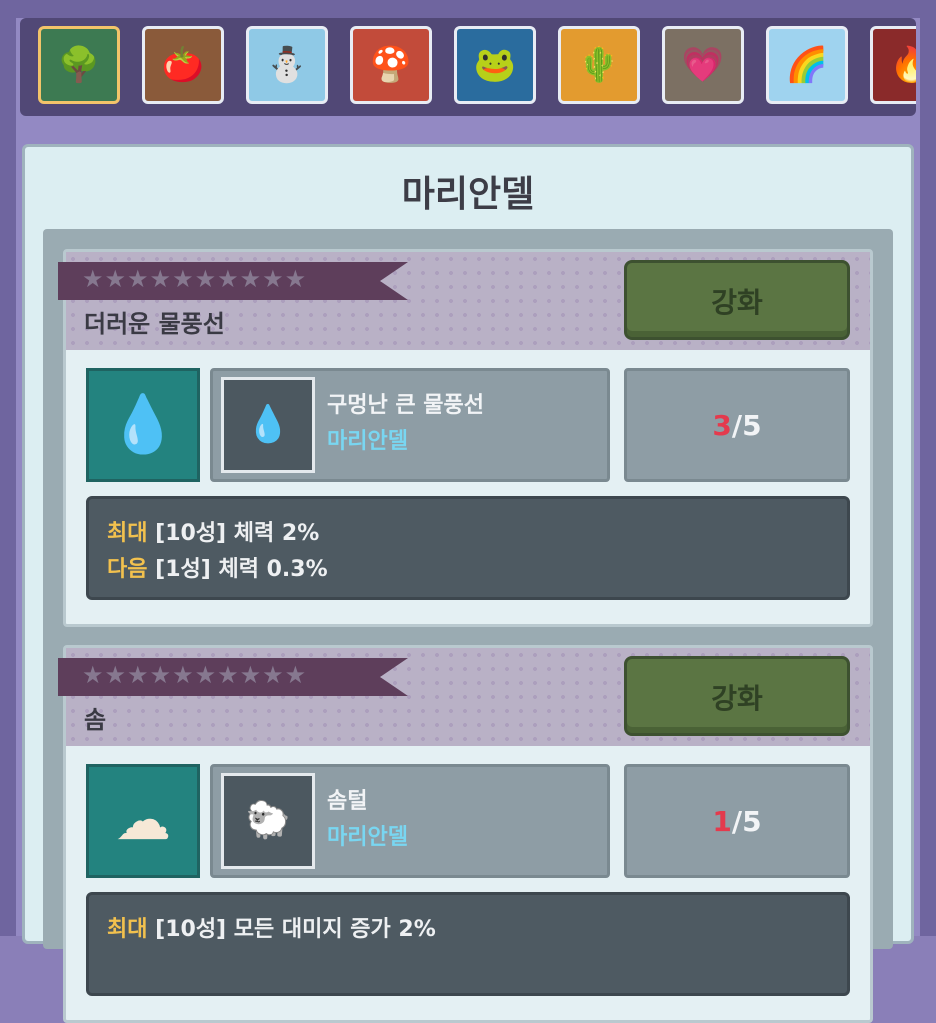 The image size is (936, 1023). I want to click on region-tab-rainbow: 🌈, so click(807, 65).